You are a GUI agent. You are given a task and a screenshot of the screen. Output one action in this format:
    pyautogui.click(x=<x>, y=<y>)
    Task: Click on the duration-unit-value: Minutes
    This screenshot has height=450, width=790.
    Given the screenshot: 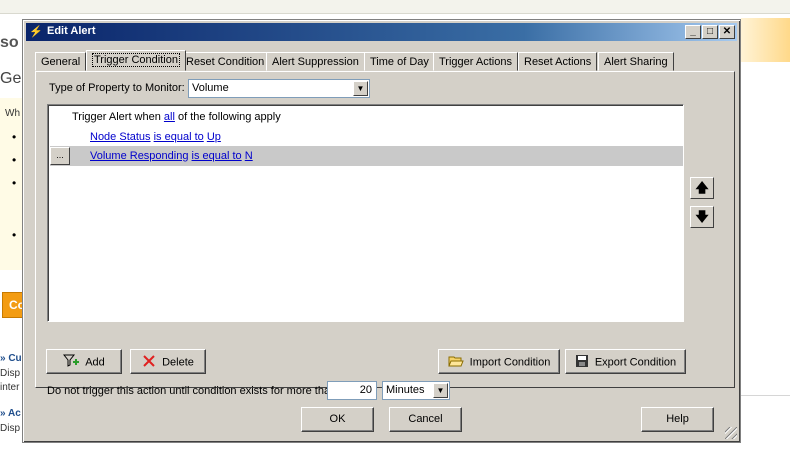 What is the action you would take?
    pyautogui.click(x=405, y=390)
    